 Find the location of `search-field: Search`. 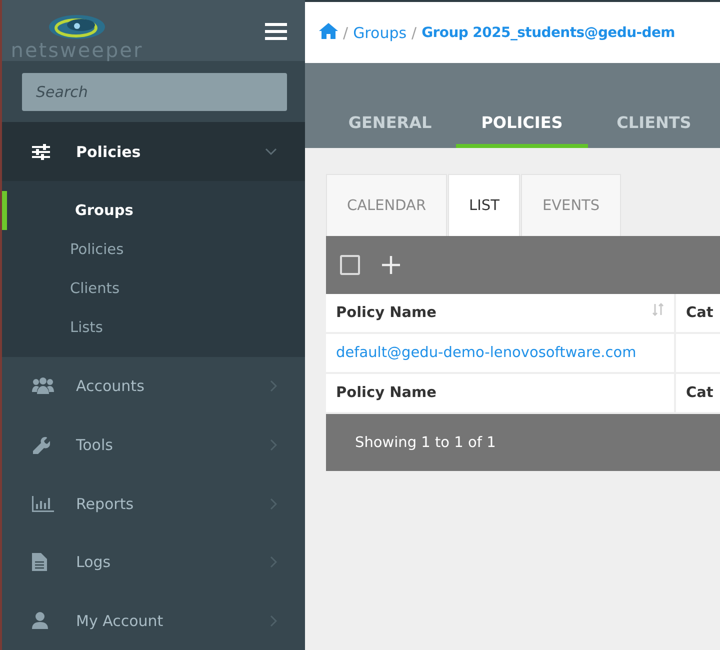

search-field: Search is located at coordinates (154, 91).